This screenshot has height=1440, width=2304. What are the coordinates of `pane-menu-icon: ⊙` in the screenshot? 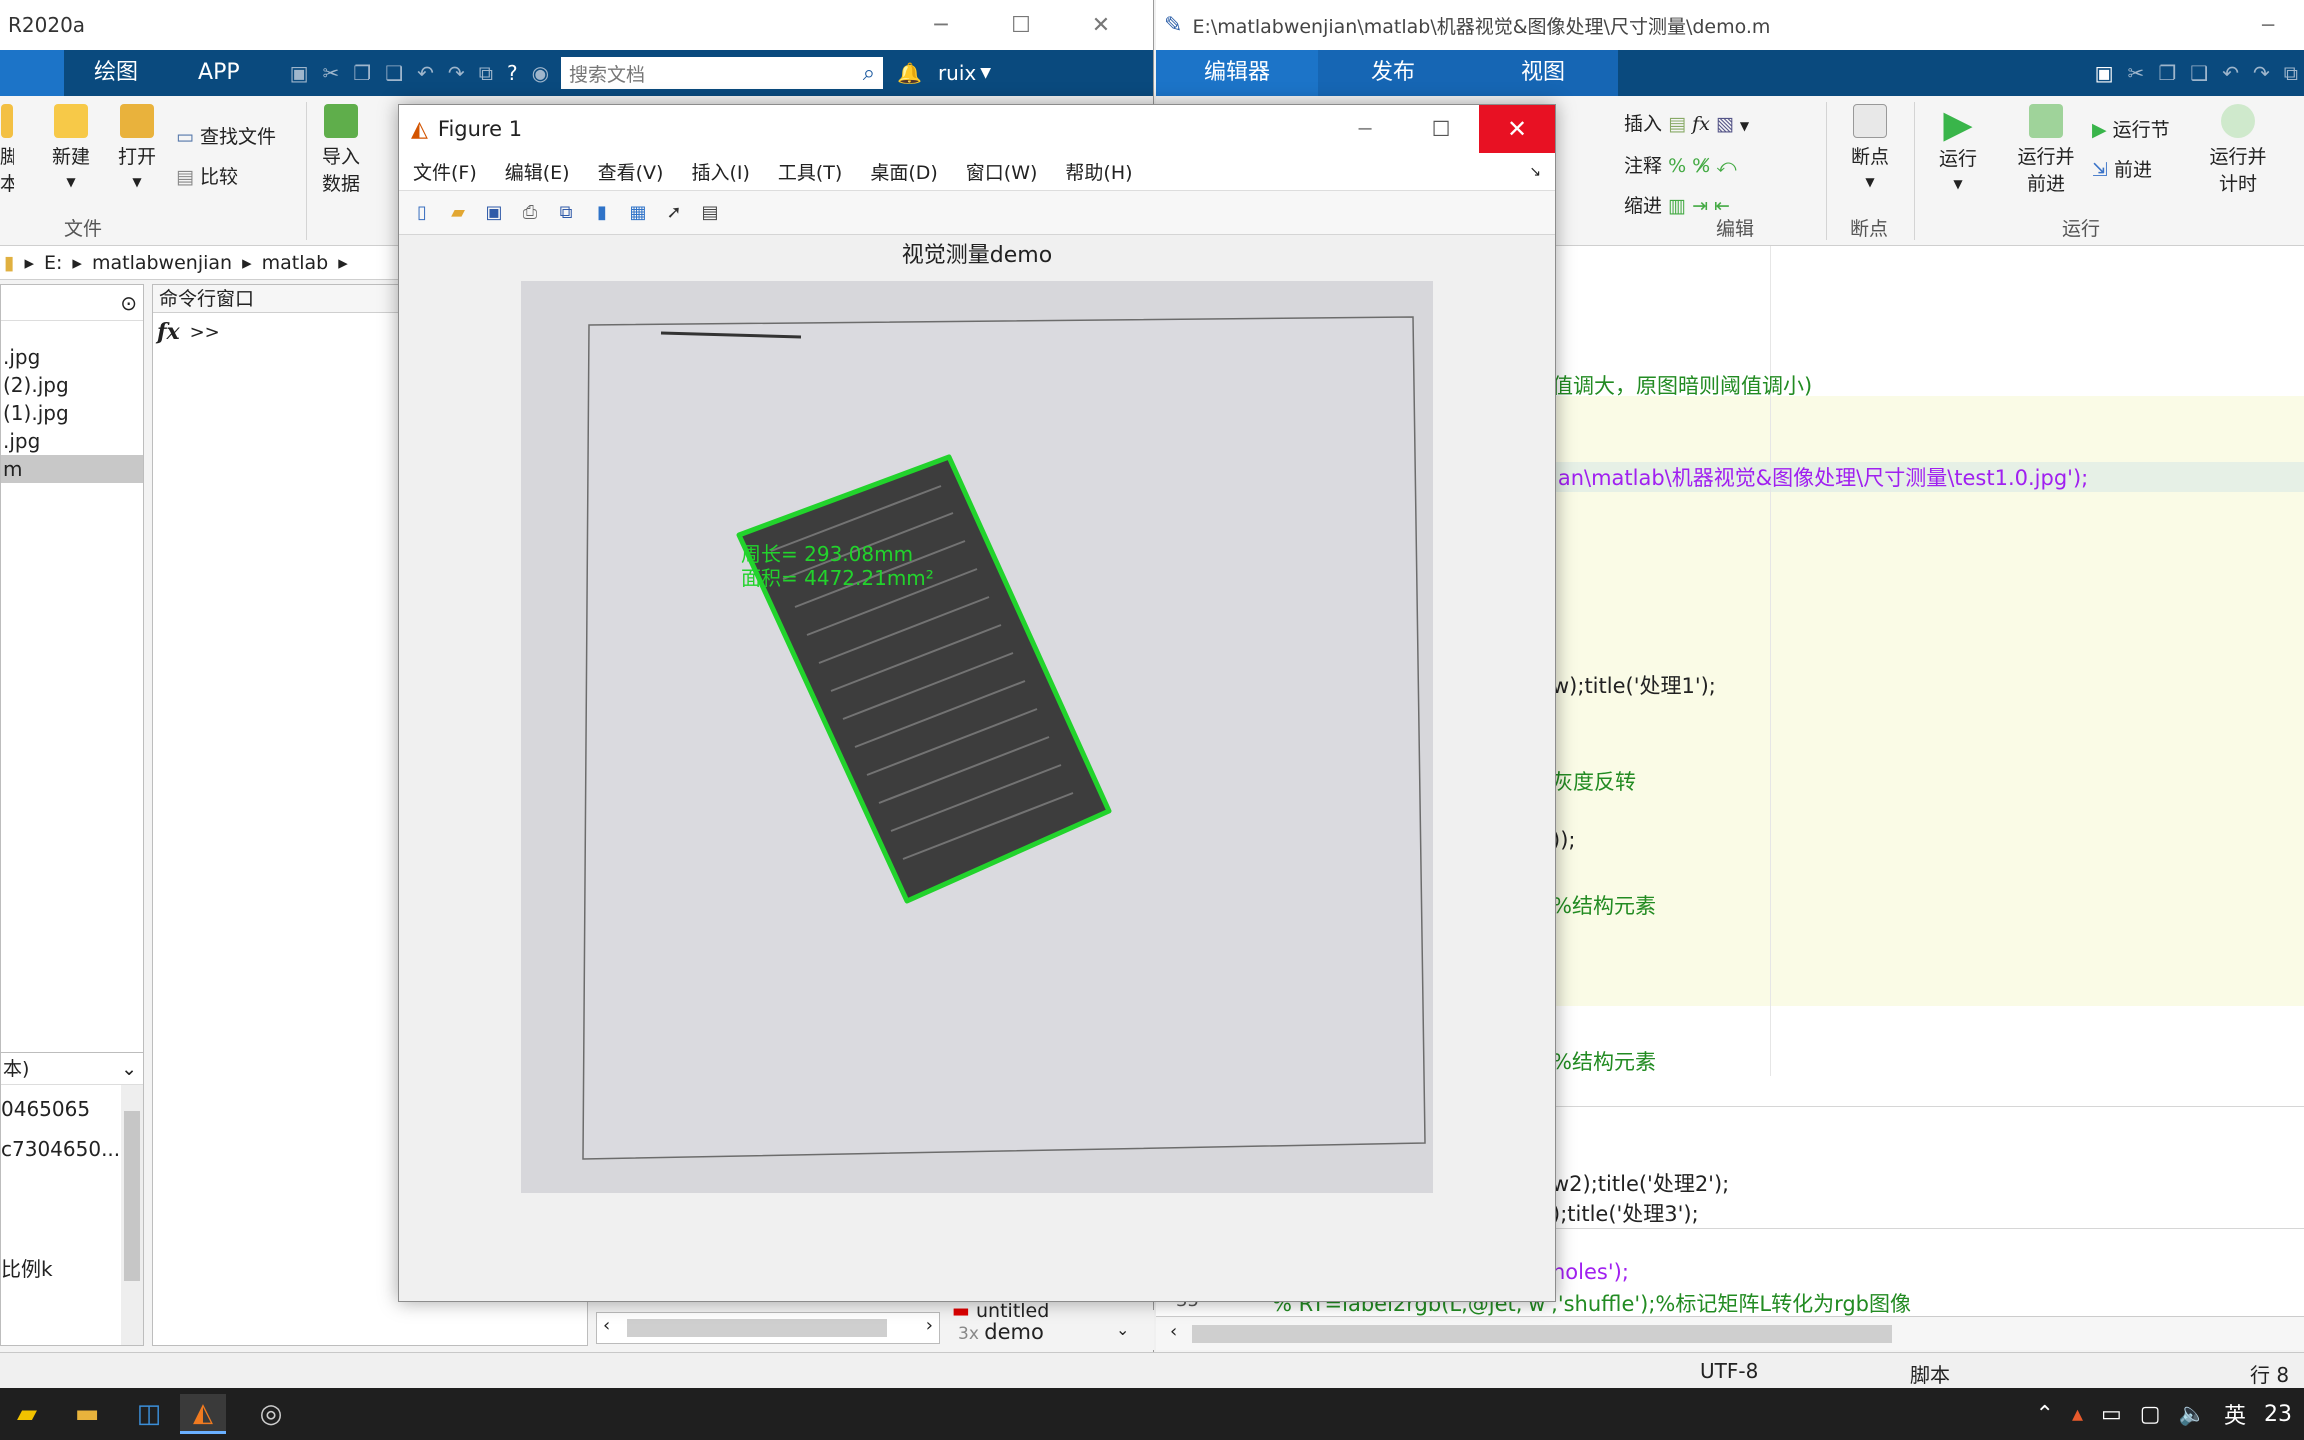 It's located at (72, 303).